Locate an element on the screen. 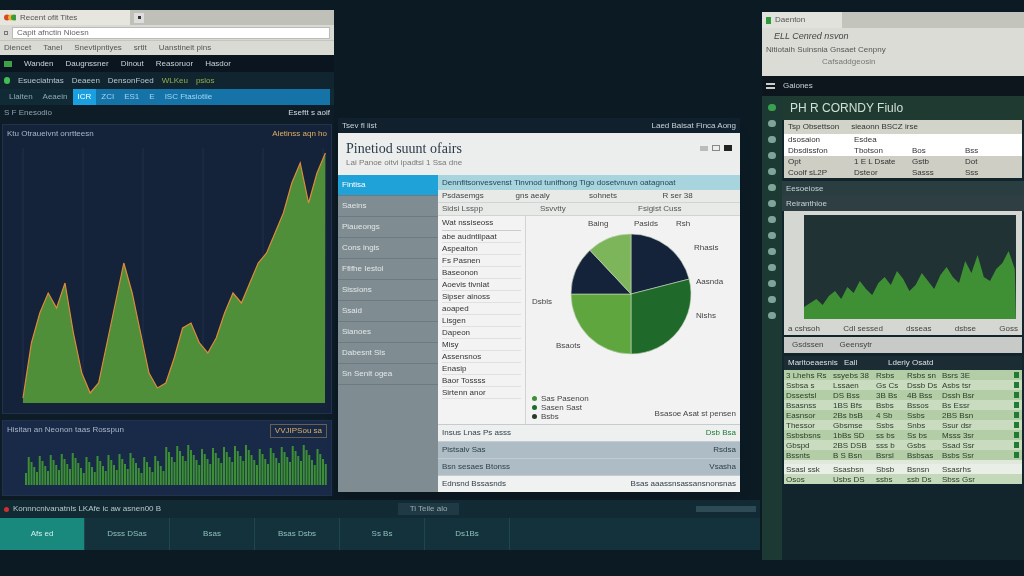 This screenshot has width=1024, height=576. address-bar: Capit afnctin Nioesn is located at coordinates (171, 32).